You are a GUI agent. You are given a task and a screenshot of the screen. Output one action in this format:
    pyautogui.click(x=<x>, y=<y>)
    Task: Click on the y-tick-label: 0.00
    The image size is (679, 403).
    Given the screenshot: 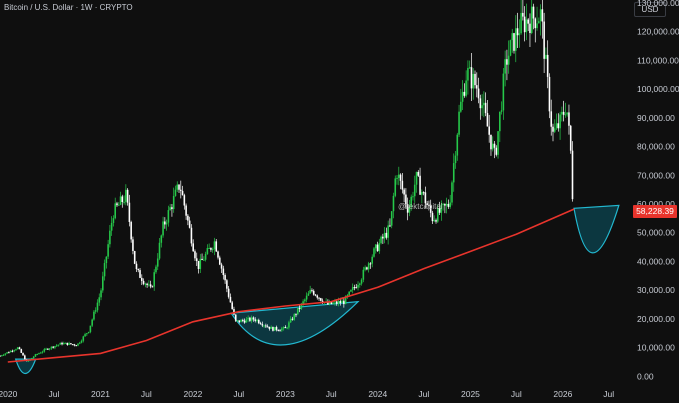 What is the action you would take?
    pyautogui.click(x=645, y=376)
    